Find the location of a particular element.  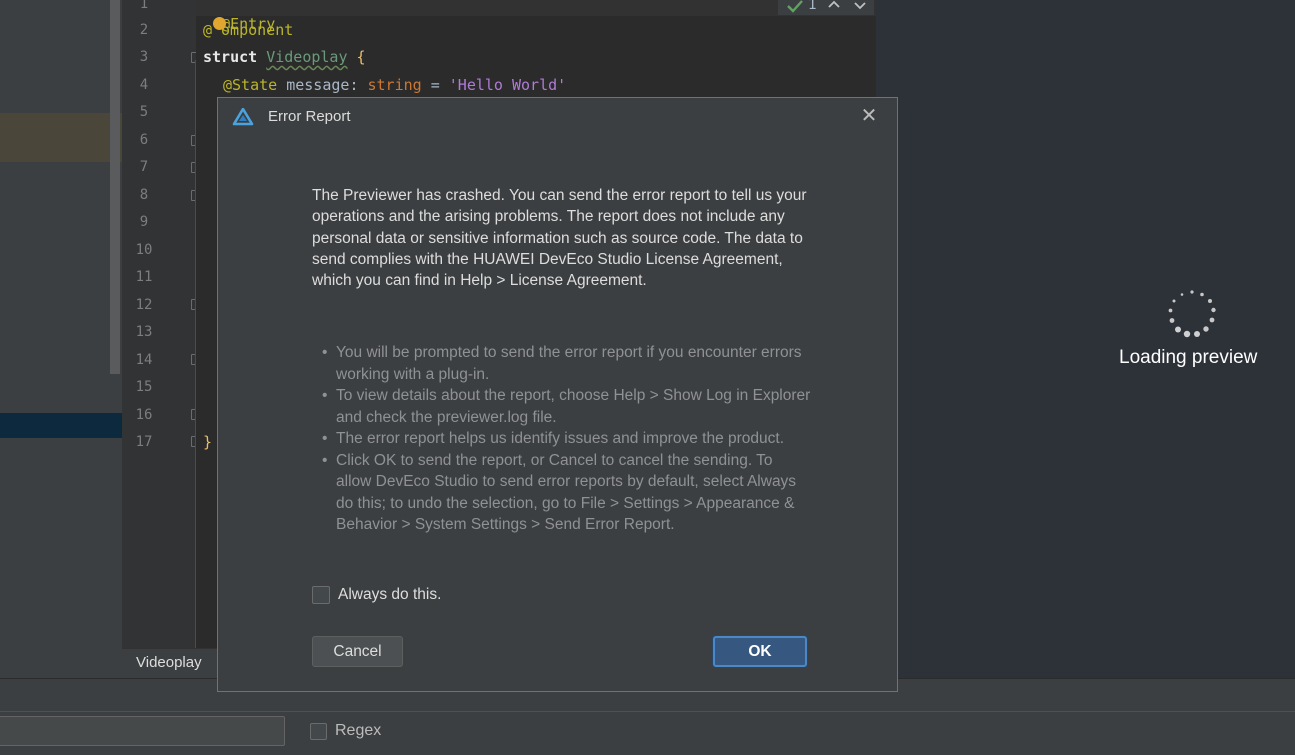

find-bar: Regex is located at coordinates (647, 733).